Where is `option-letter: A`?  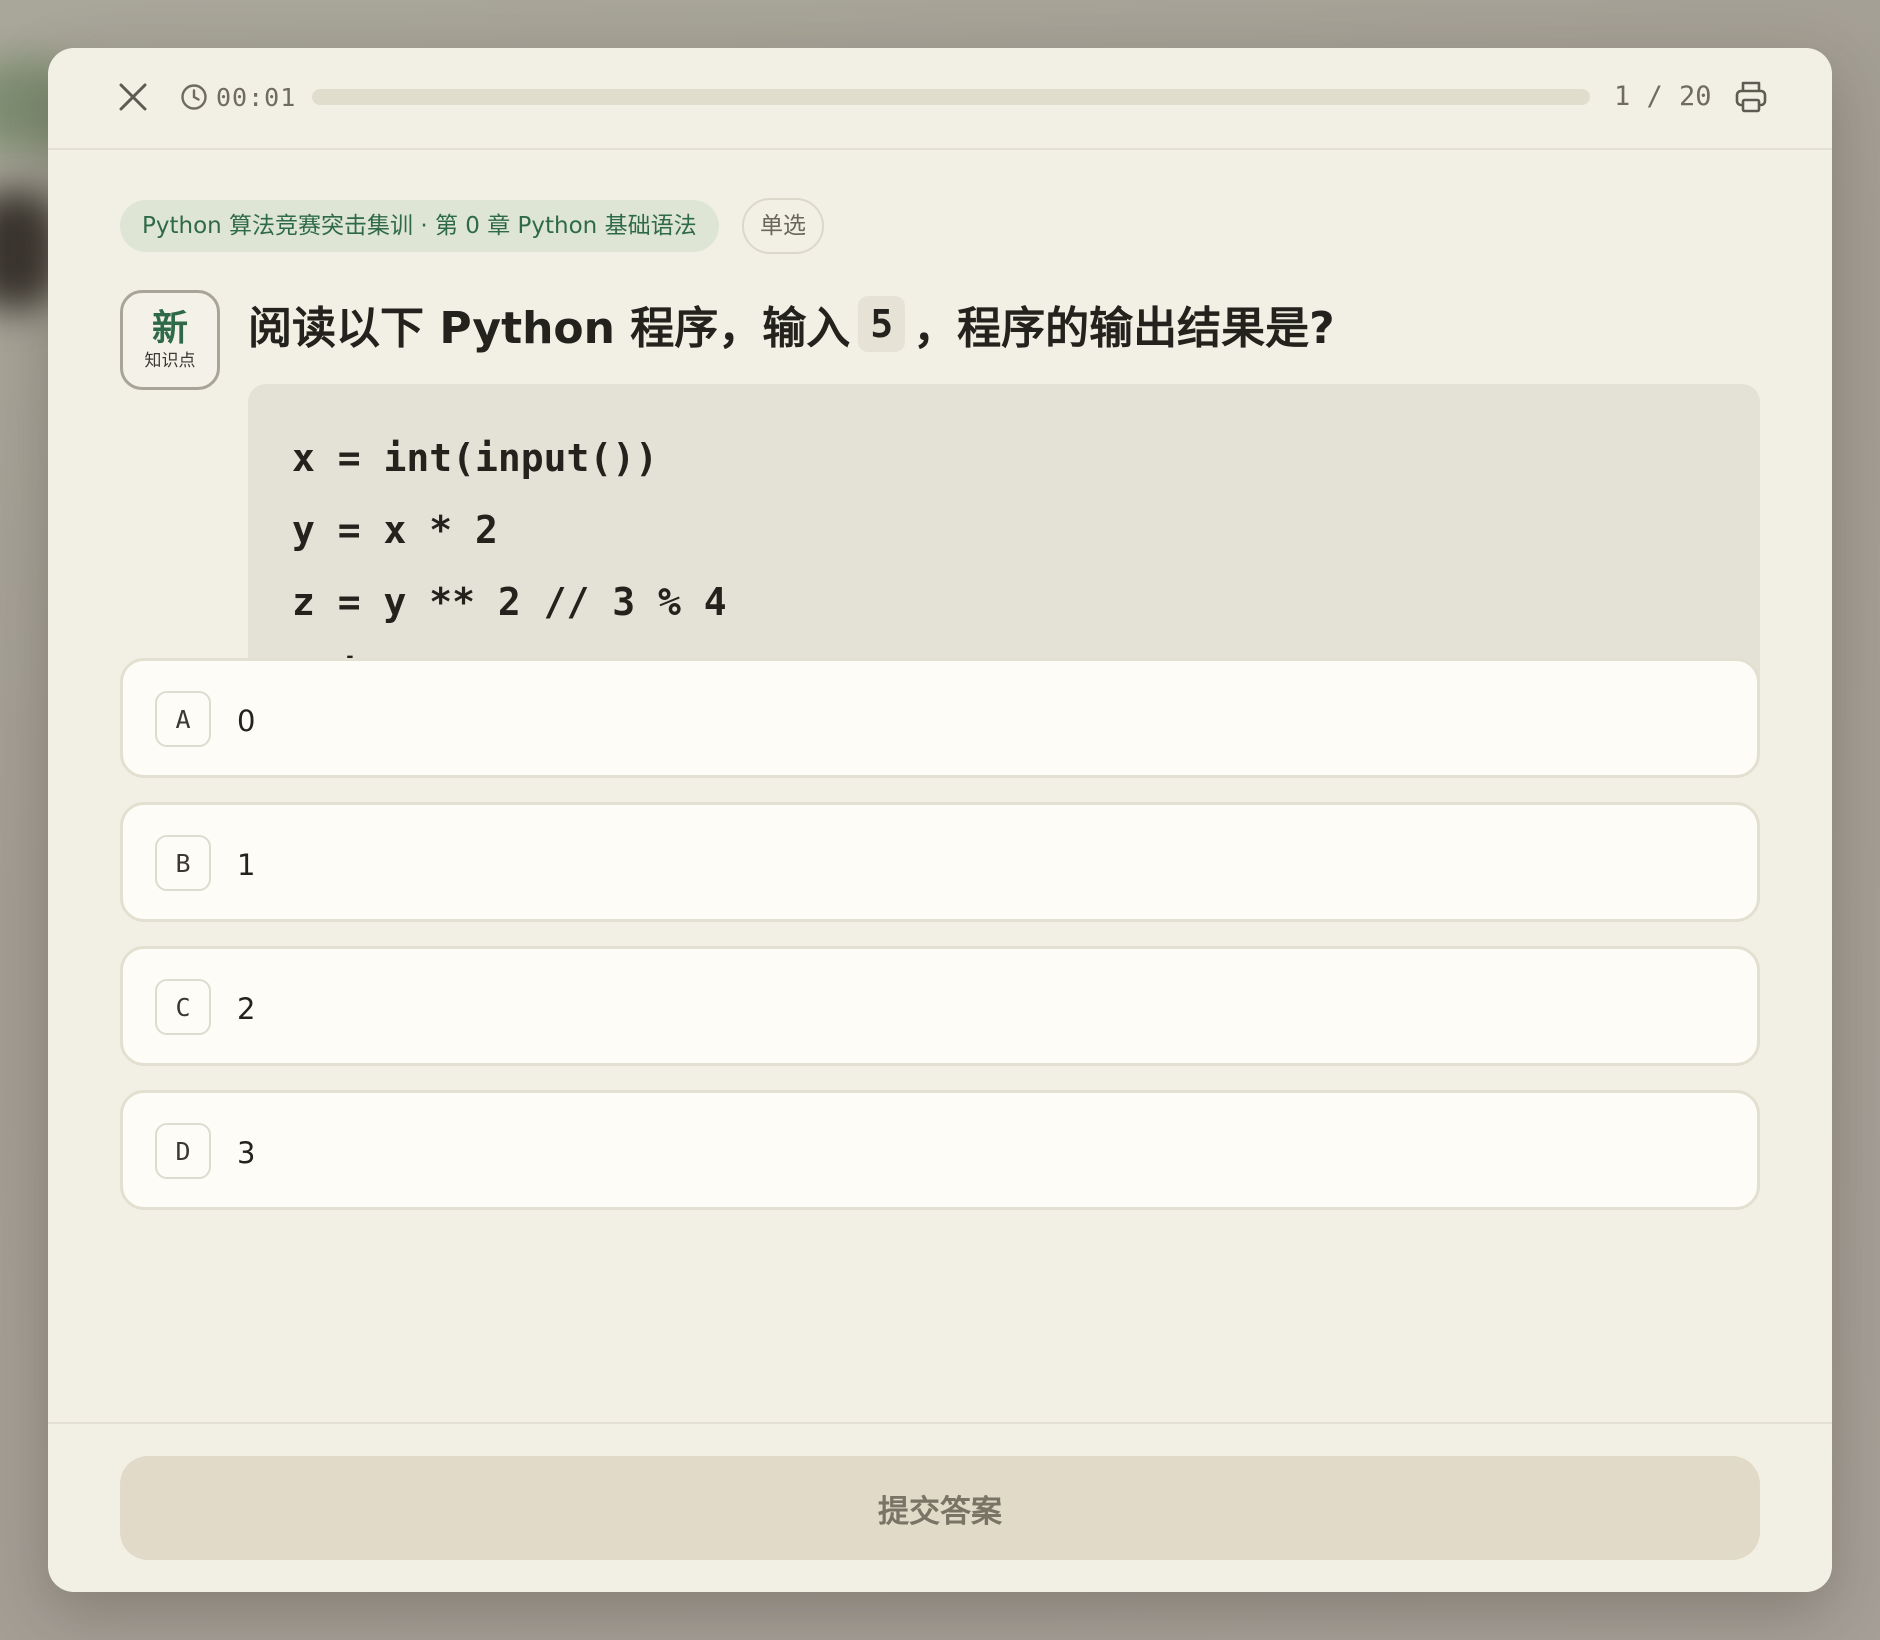
option-letter: A is located at coordinates (183, 719).